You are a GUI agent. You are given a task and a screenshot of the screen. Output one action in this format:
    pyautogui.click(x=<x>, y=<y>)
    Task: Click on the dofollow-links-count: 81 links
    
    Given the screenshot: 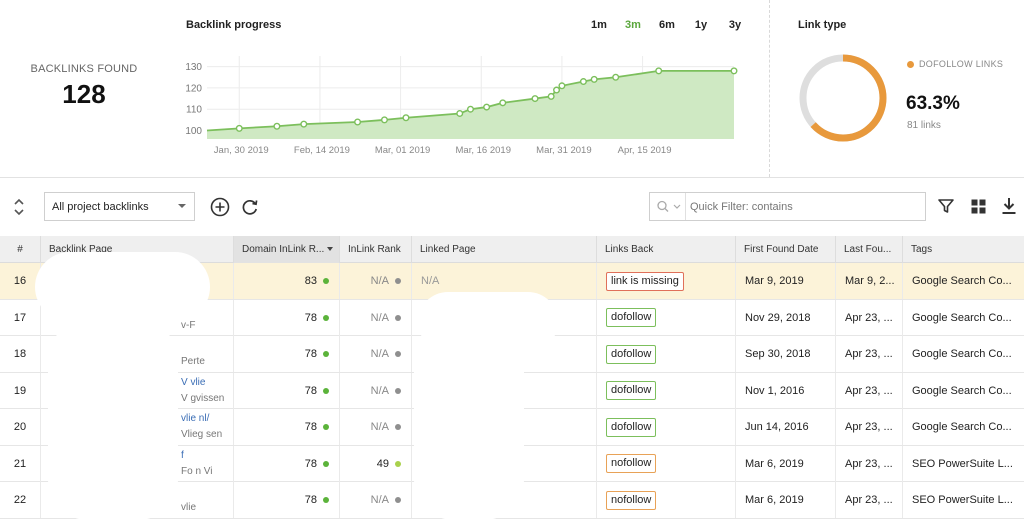 What is the action you would take?
    pyautogui.click(x=924, y=125)
    